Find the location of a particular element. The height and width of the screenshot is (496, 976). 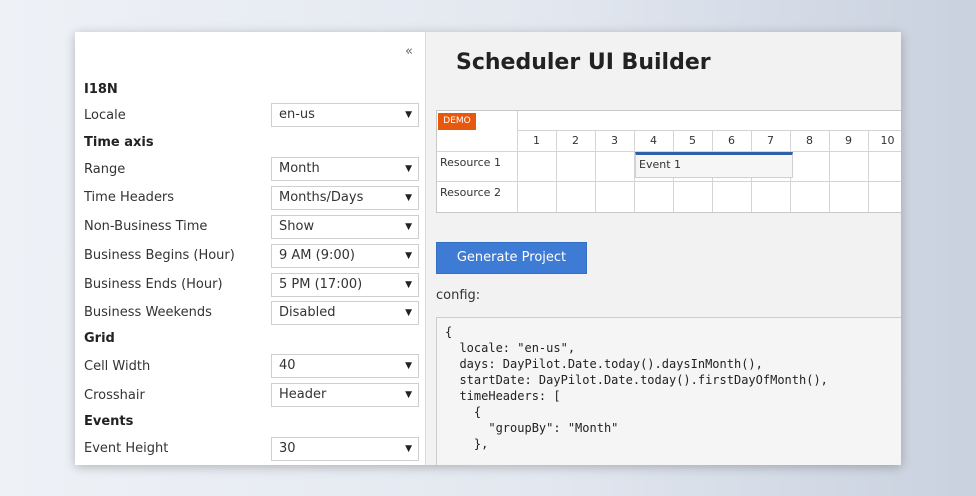

demo-badge: DEMO is located at coordinates (457, 121).